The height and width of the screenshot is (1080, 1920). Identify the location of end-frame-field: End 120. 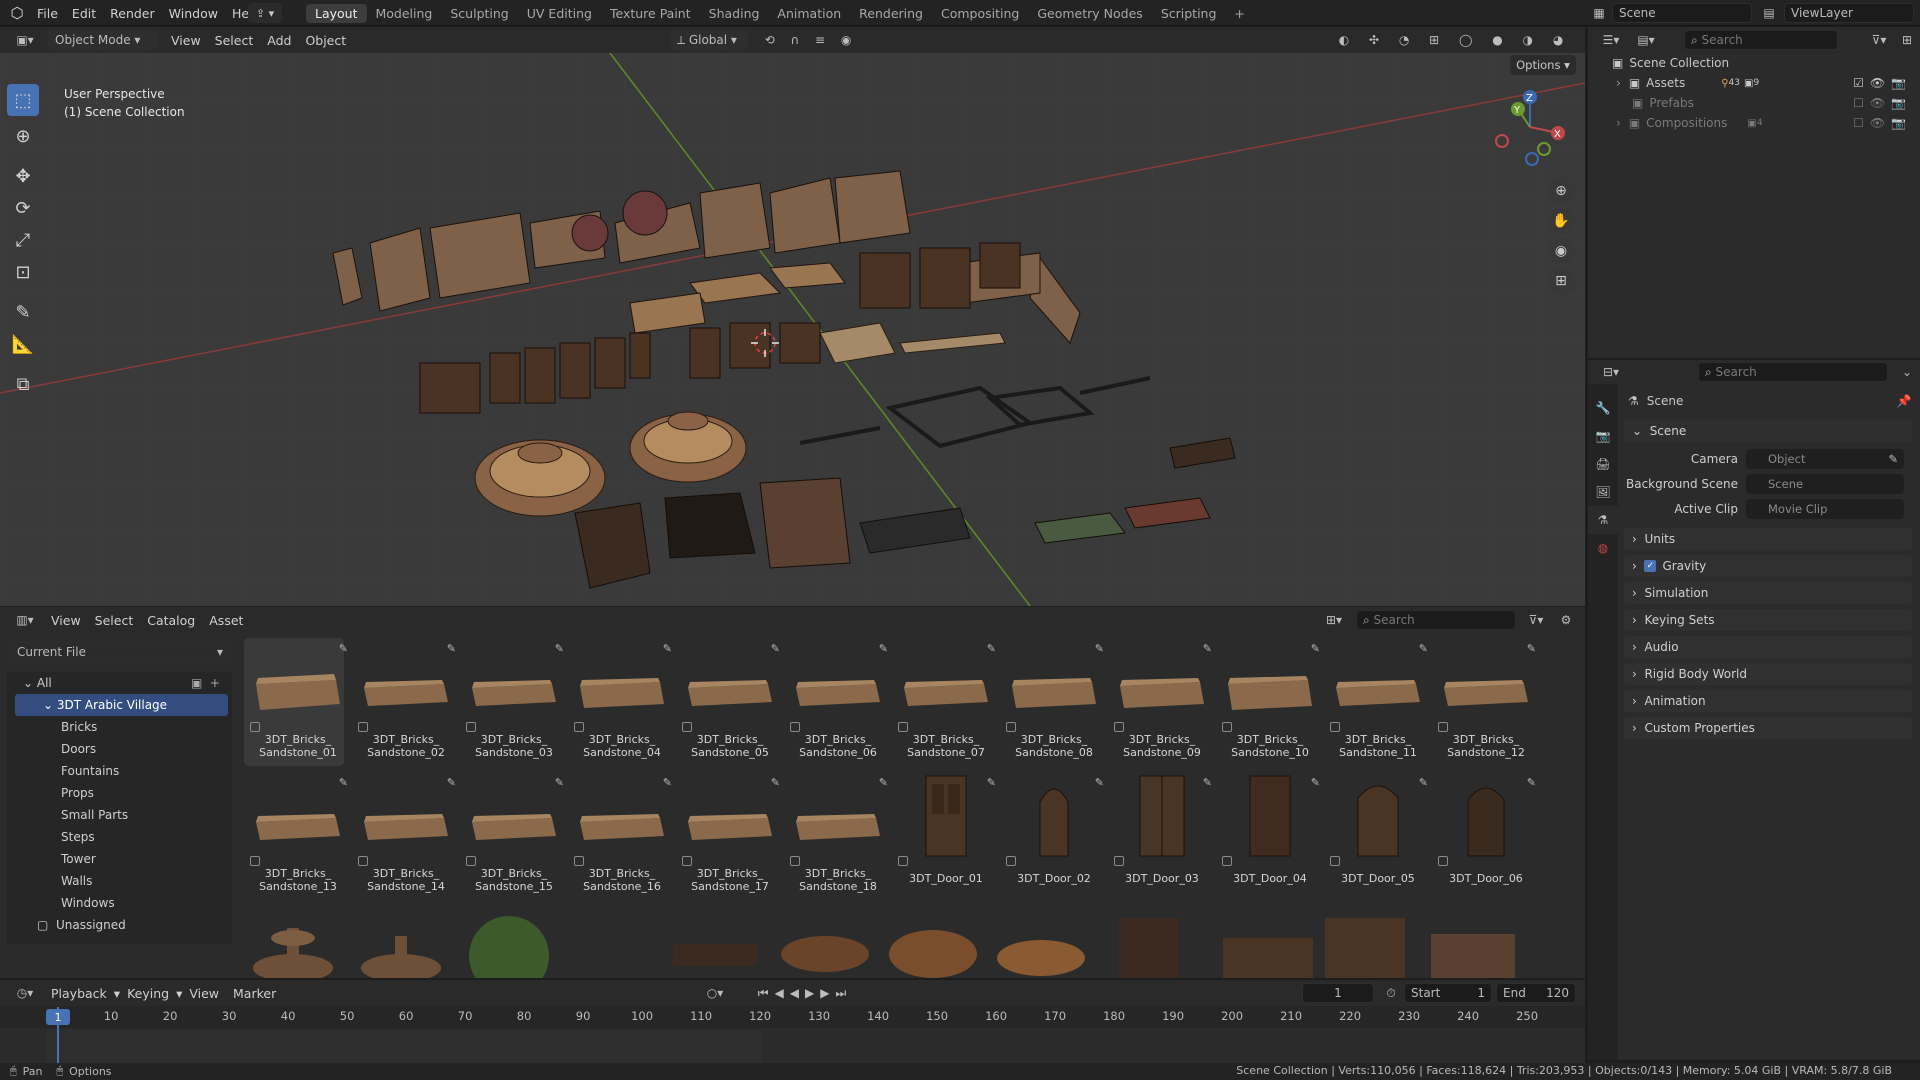
(1536, 993).